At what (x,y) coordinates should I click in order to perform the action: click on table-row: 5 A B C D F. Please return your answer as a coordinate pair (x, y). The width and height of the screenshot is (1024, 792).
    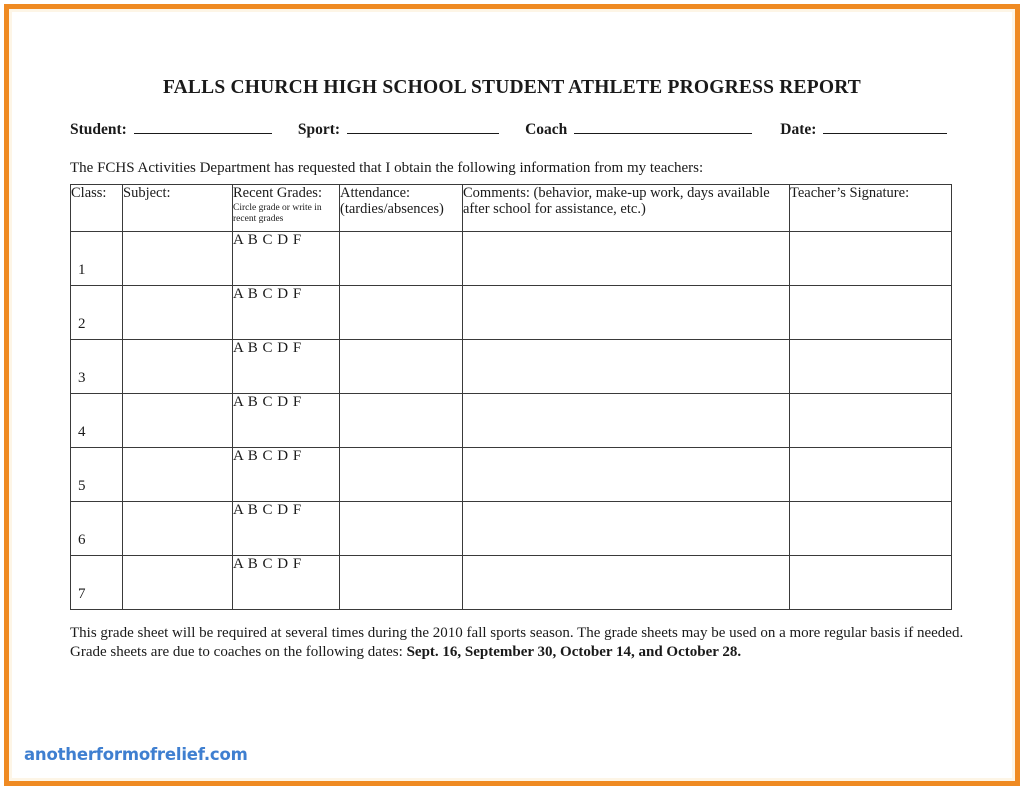
    Looking at the image, I should click on (511, 474).